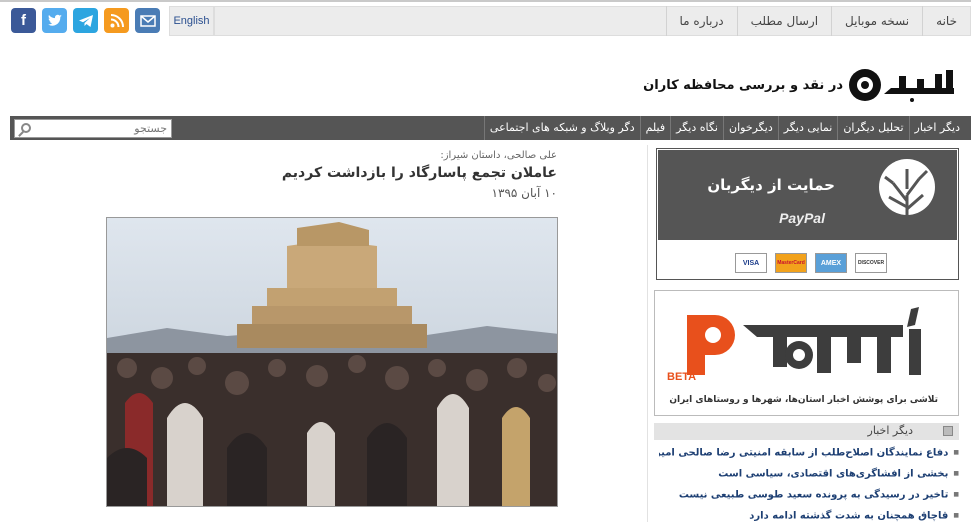 This screenshot has width=971, height=522. Describe the element at coordinates (872, 128) in the screenshot. I see `category-item: تحلیل دیگران` at that location.